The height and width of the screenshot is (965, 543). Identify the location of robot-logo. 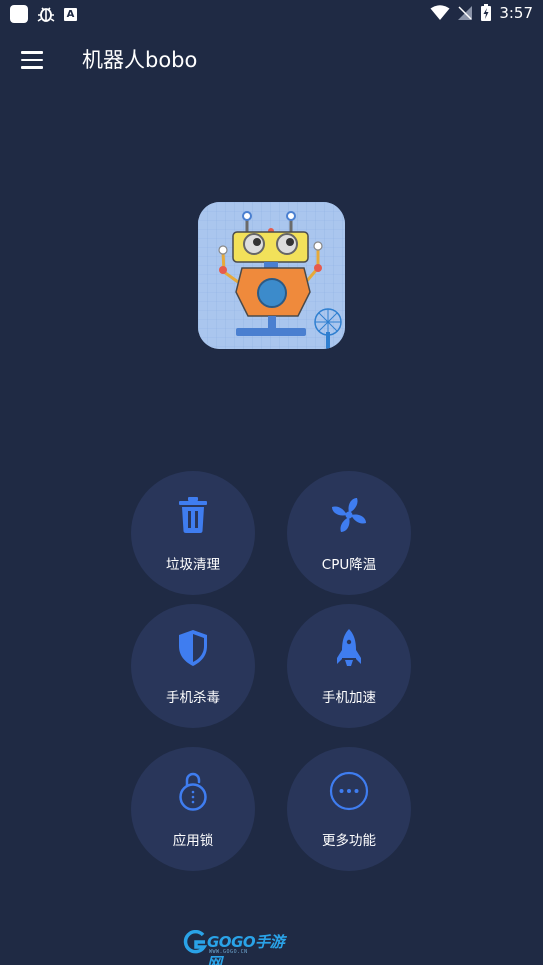
(271, 275).